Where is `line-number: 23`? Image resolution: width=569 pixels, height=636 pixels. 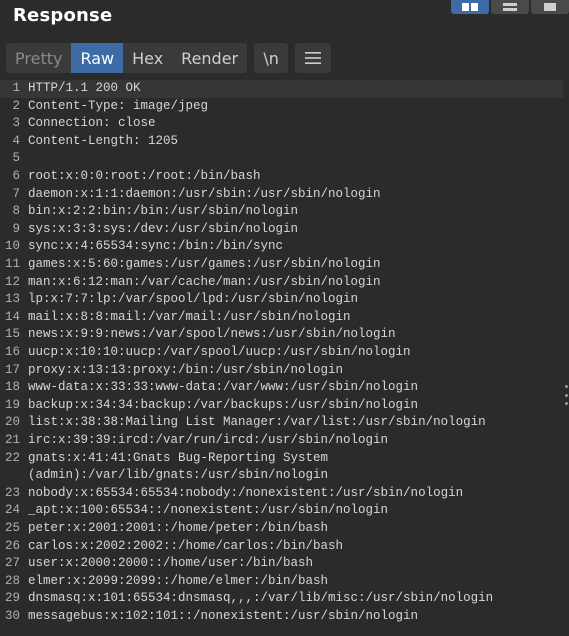
line-number: 23 is located at coordinates (12, 492).